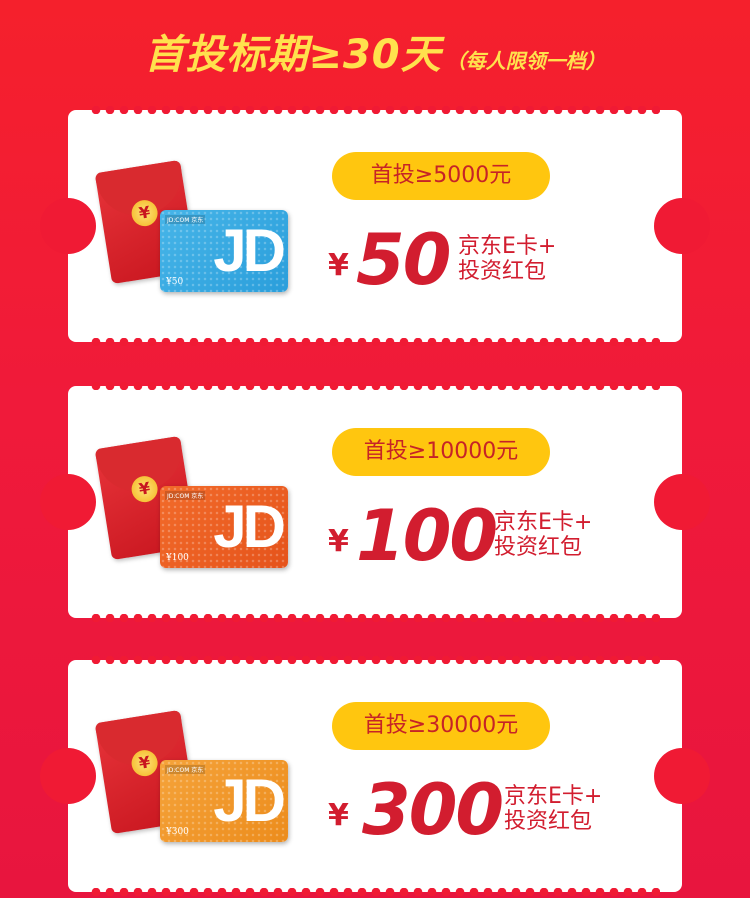 This screenshot has width=750, height=898. I want to click on page-title: 首投标期≥30天, so click(293, 55).